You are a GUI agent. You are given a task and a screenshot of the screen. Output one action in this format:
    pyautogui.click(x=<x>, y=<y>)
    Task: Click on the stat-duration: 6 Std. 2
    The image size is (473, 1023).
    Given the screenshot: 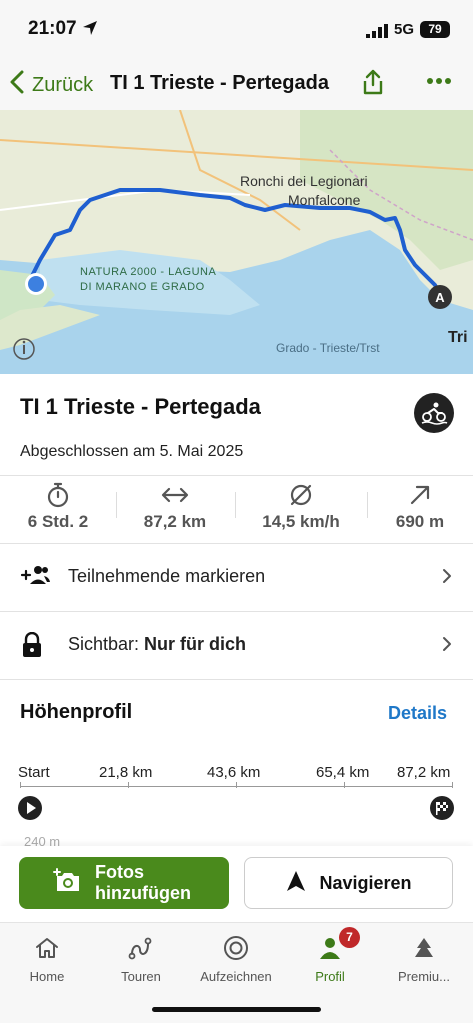 What is the action you would take?
    pyautogui.click(x=58, y=507)
    